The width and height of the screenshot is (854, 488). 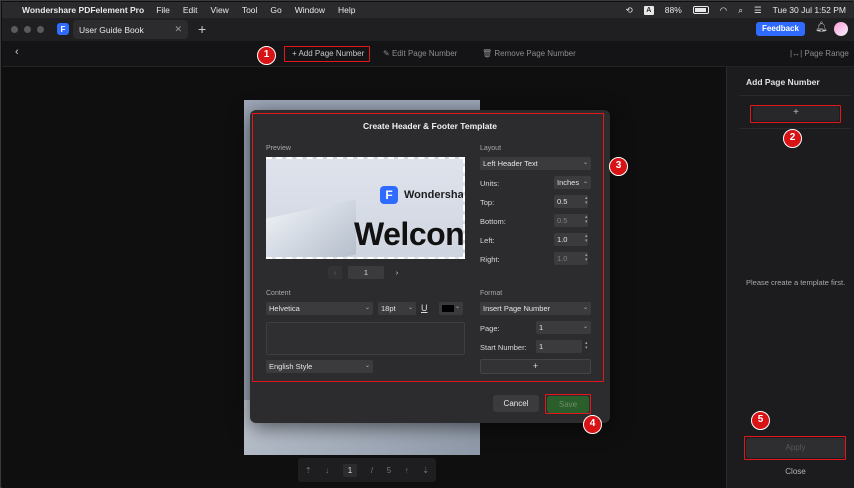 I want to click on step-badge-5: 5, so click(x=760, y=420).